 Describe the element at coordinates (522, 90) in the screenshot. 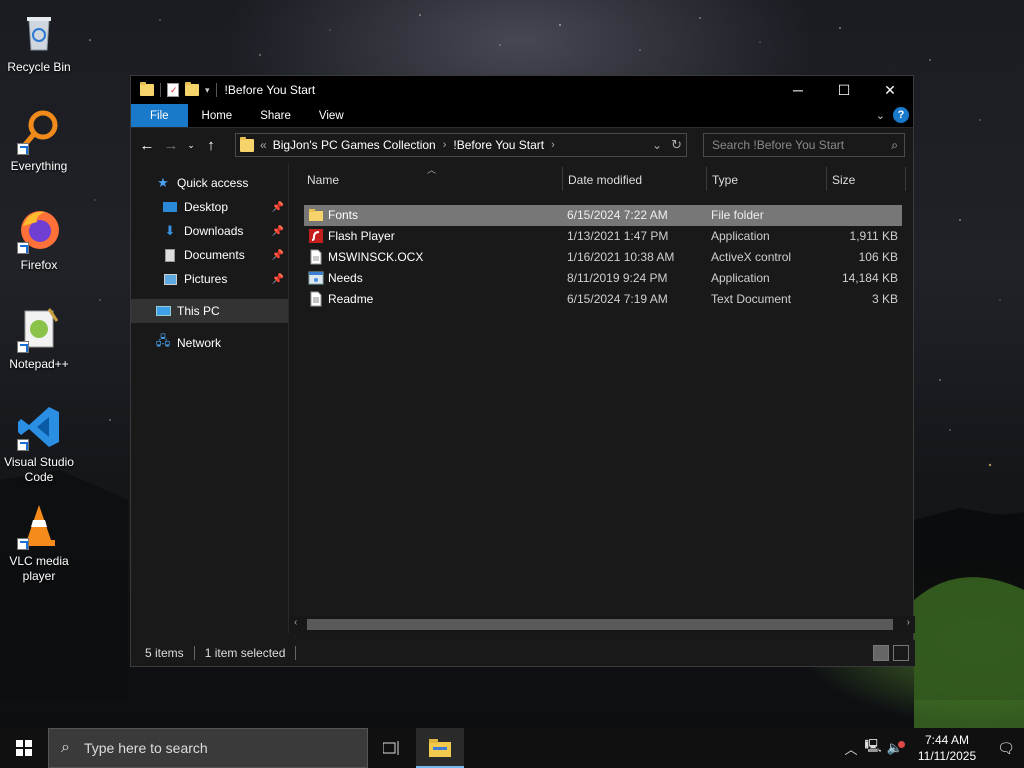

I see `title-bar: ✓ ▾ !Before You Start ─ ☐ ✕` at that location.